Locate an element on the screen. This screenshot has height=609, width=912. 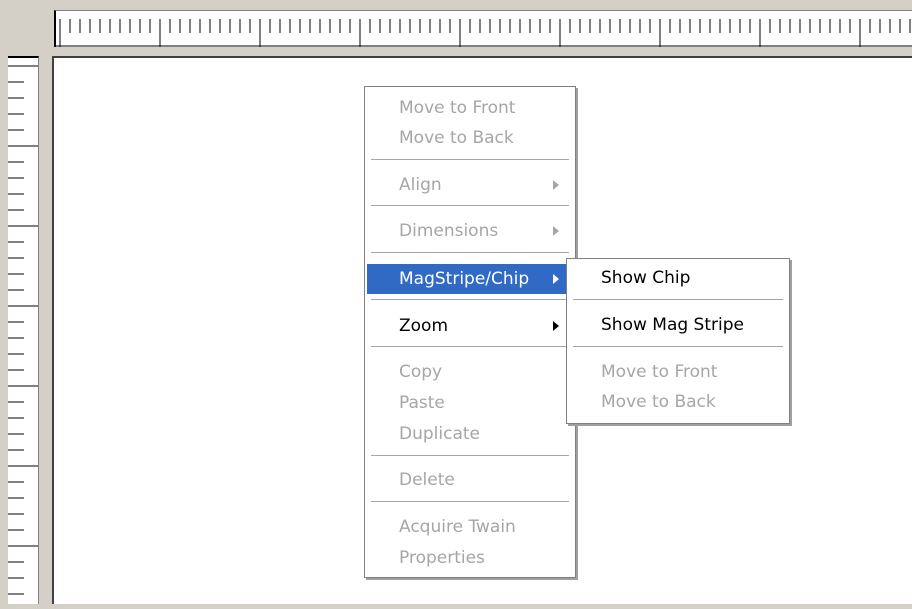
menu-item-paste: Paste is located at coordinates (470, 403).